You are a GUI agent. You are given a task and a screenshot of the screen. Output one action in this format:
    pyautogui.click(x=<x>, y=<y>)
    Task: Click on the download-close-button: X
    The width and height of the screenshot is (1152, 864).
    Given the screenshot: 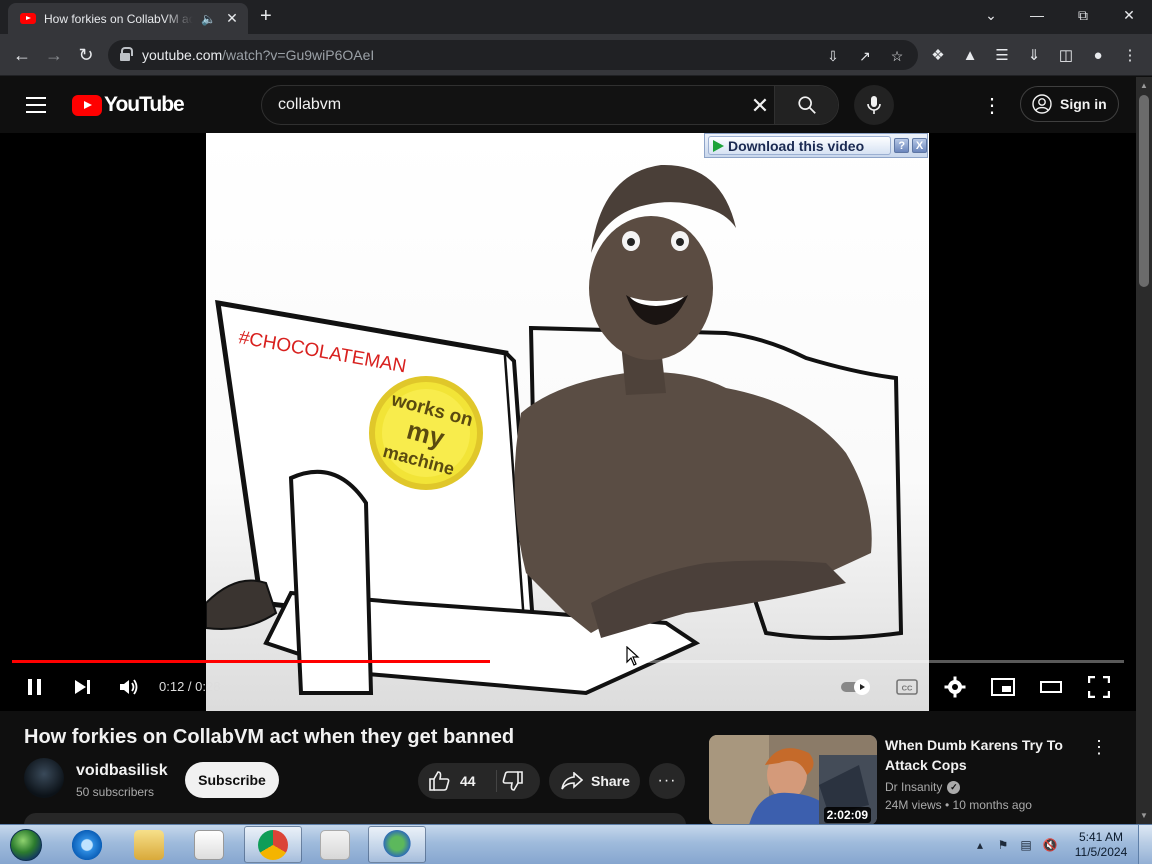 What is the action you would take?
    pyautogui.click(x=919, y=145)
    